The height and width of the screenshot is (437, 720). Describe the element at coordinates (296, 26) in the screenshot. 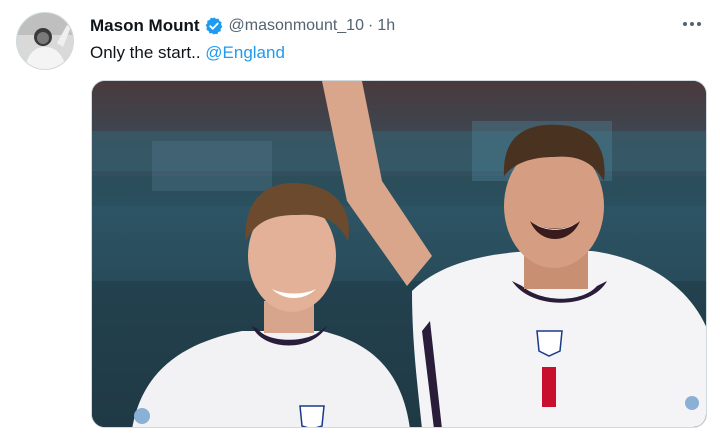

I see `handle: @masonmount_10` at that location.